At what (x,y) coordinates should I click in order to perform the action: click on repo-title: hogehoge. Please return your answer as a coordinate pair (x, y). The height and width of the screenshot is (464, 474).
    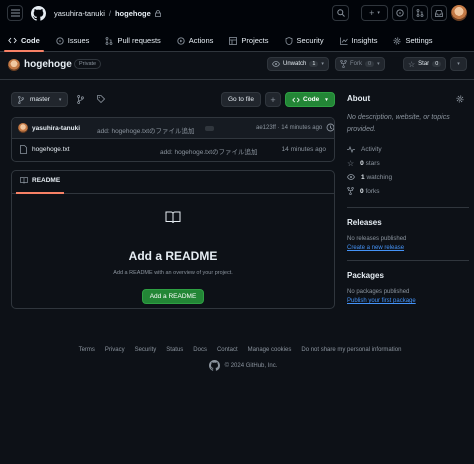
    Looking at the image, I should click on (48, 64).